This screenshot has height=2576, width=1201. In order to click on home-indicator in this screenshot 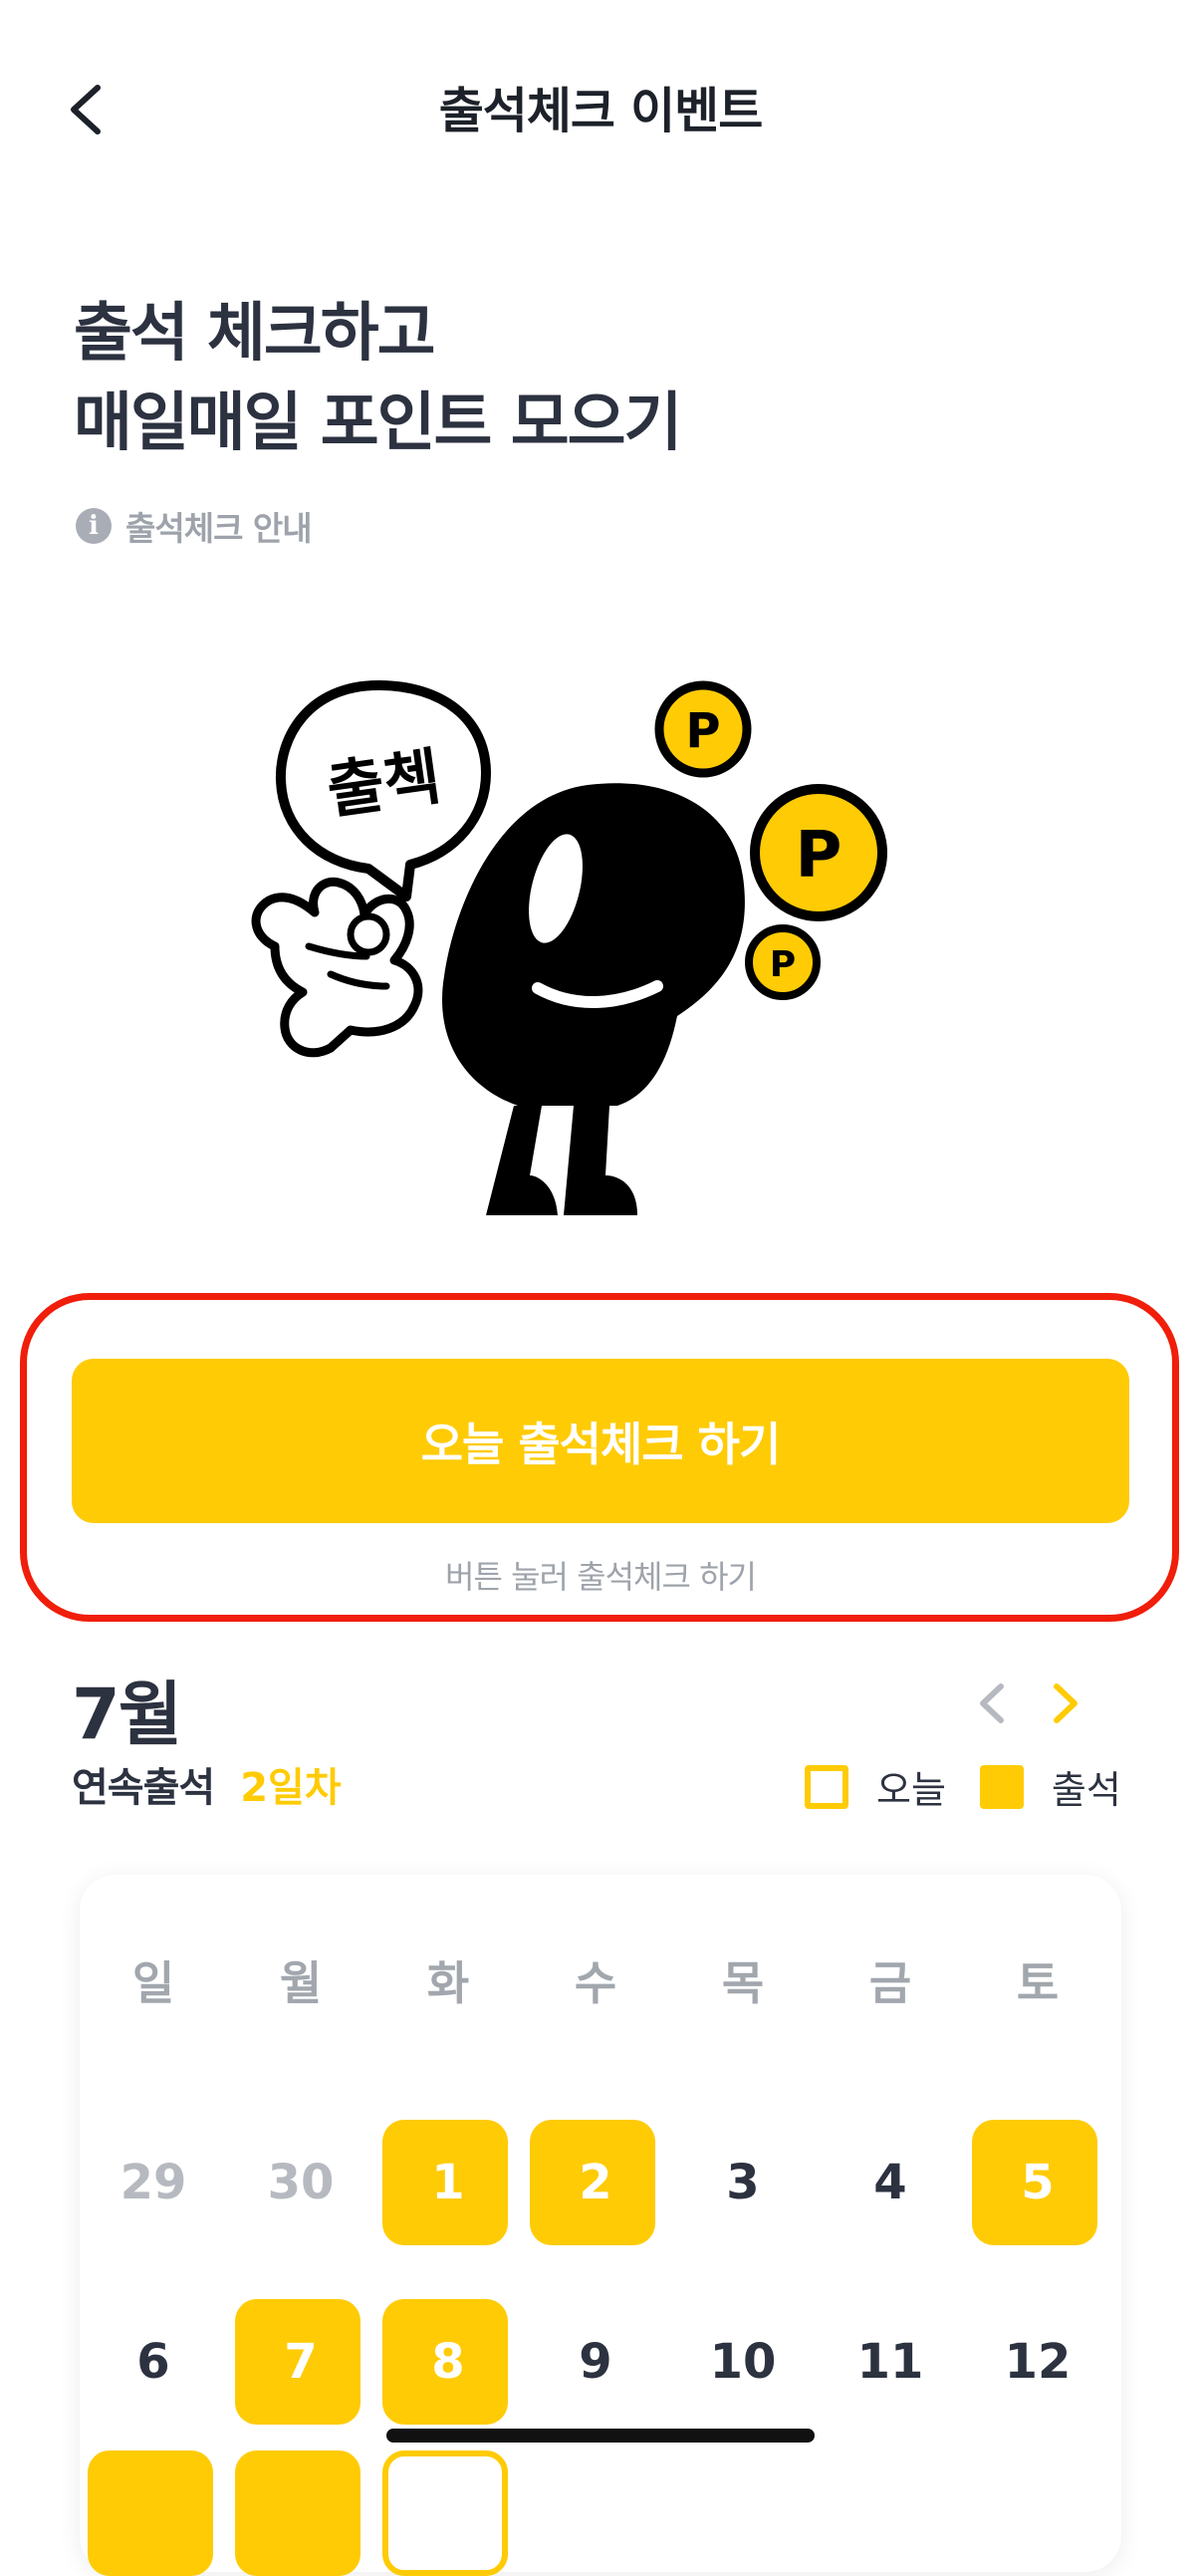, I will do `click(601, 2436)`.